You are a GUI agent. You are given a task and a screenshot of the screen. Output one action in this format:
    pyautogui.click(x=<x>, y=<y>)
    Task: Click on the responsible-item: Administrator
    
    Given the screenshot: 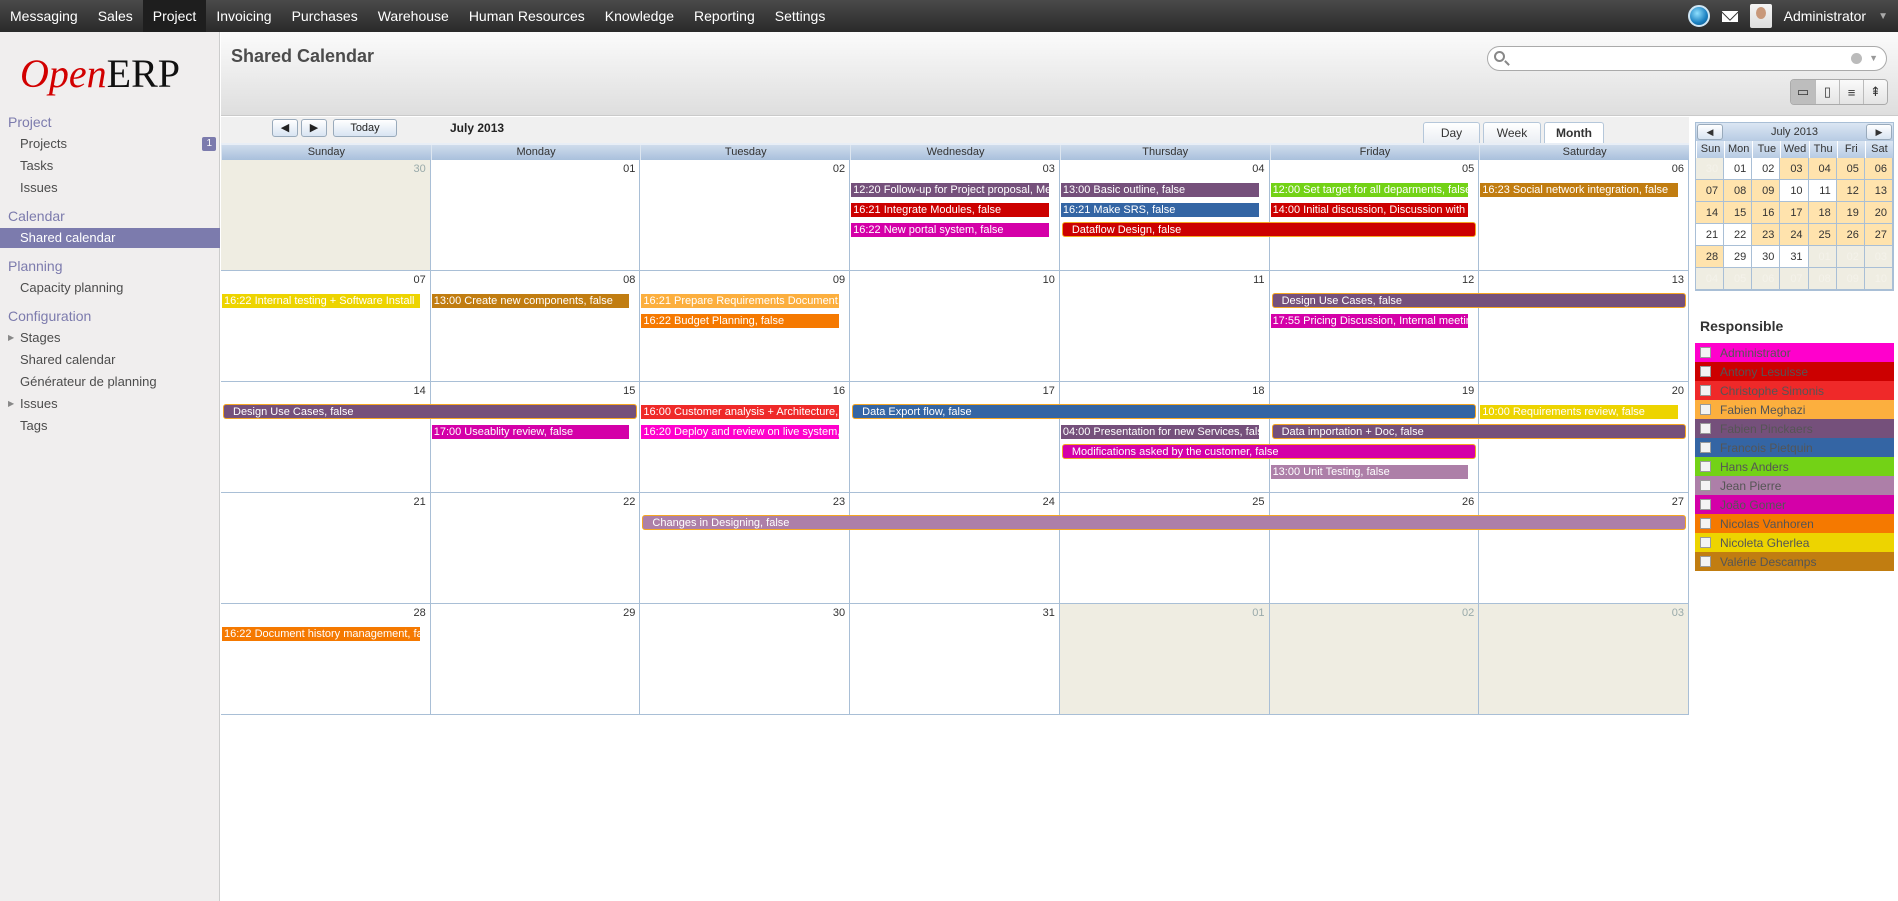 What is the action you would take?
    pyautogui.click(x=1794, y=352)
    